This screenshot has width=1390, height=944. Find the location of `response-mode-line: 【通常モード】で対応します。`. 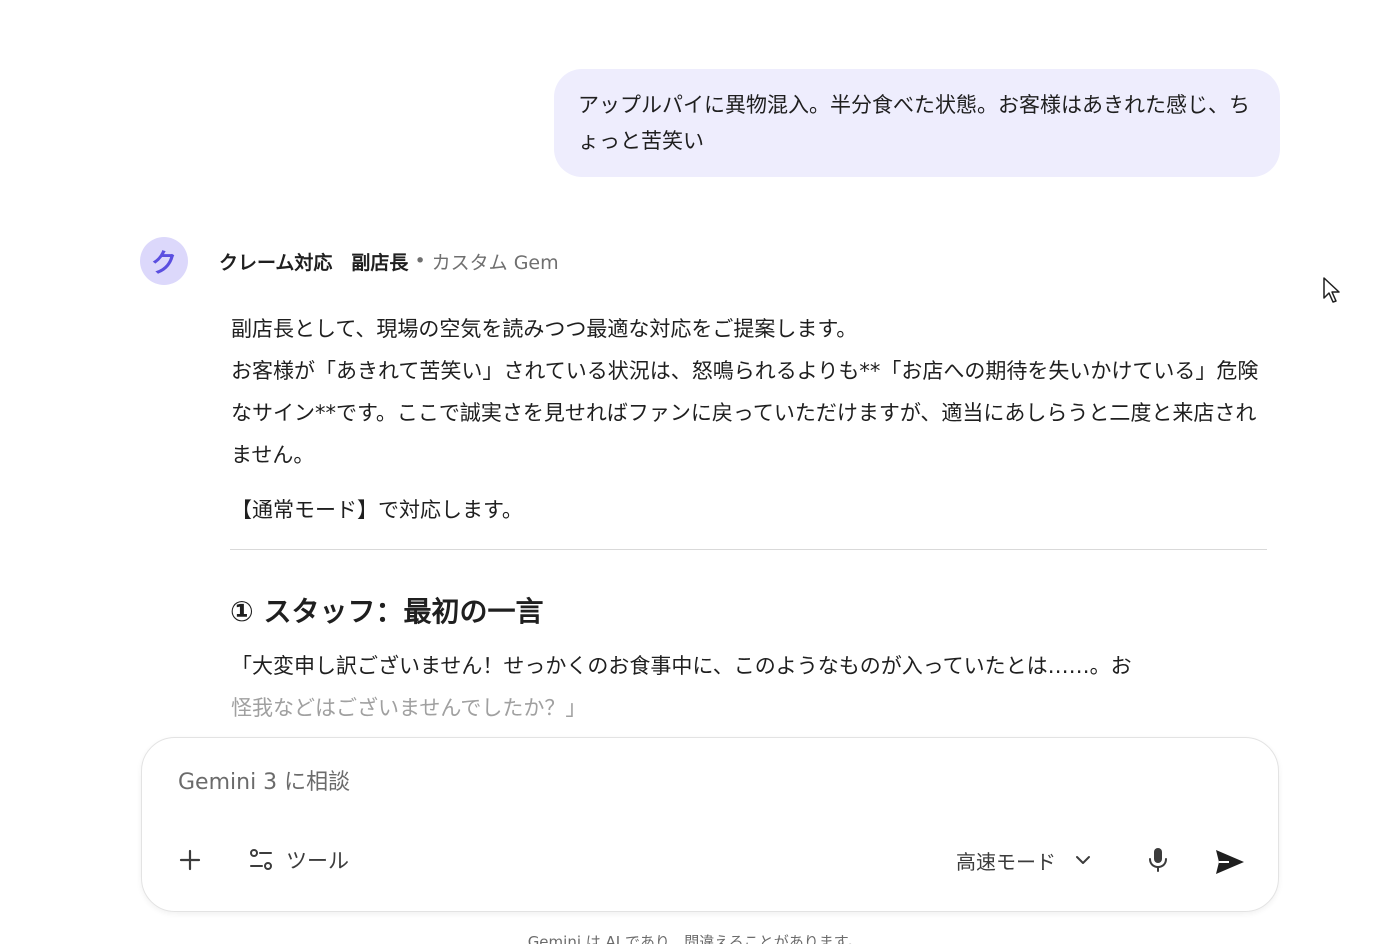

response-mode-line: 【通常モード】で対応します。 is located at coordinates (377, 510).